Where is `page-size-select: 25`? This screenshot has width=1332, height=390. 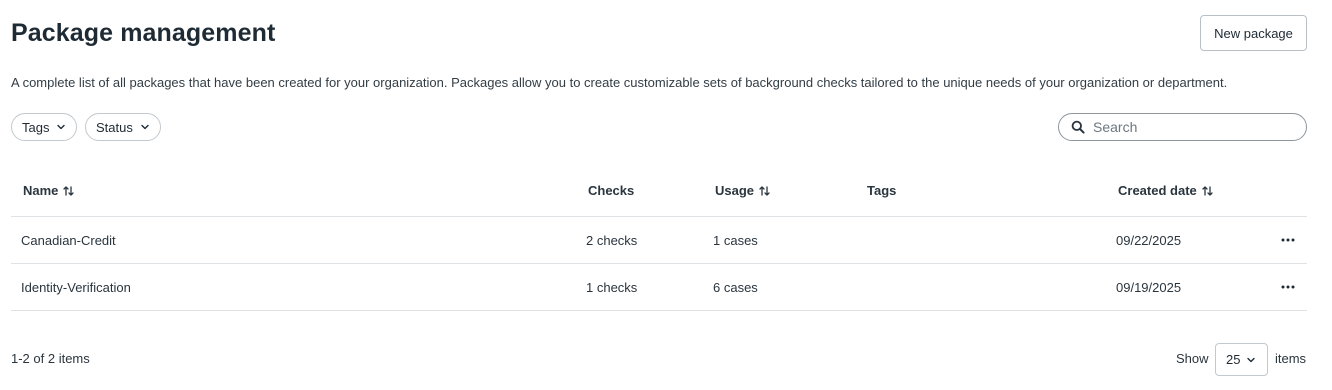
page-size-select: 25 is located at coordinates (1241, 359).